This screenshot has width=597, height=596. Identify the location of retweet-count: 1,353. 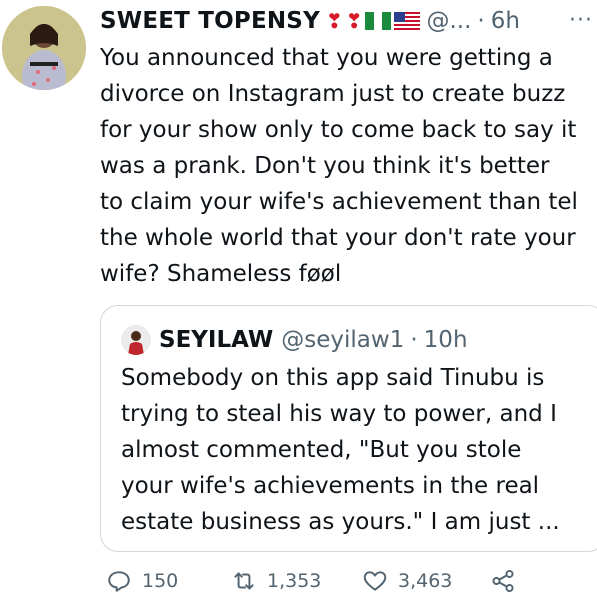
(294, 581).